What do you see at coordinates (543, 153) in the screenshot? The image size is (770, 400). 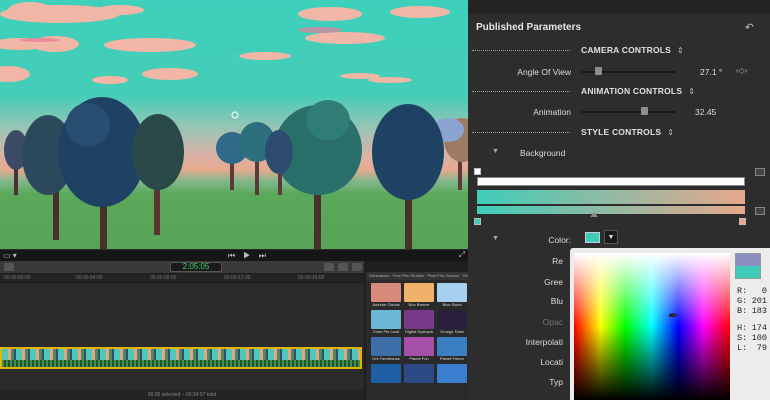 I see `background-label: Background` at bounding box center [543, 153].